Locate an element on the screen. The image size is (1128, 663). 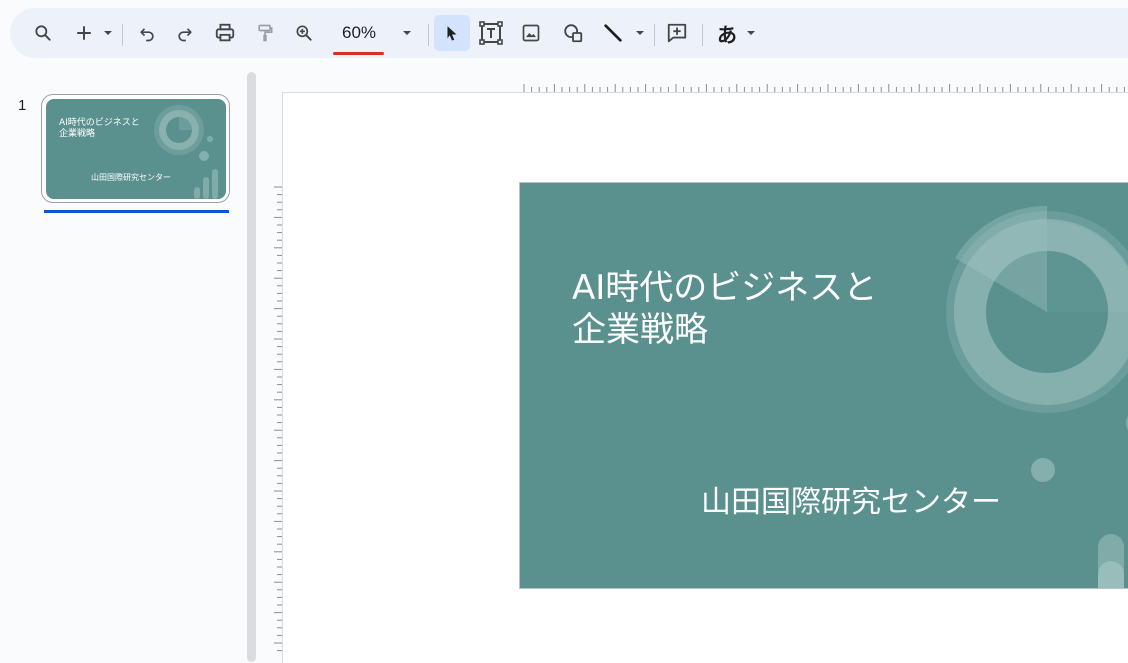
insert-image-button is located at coordinates (531, 33).